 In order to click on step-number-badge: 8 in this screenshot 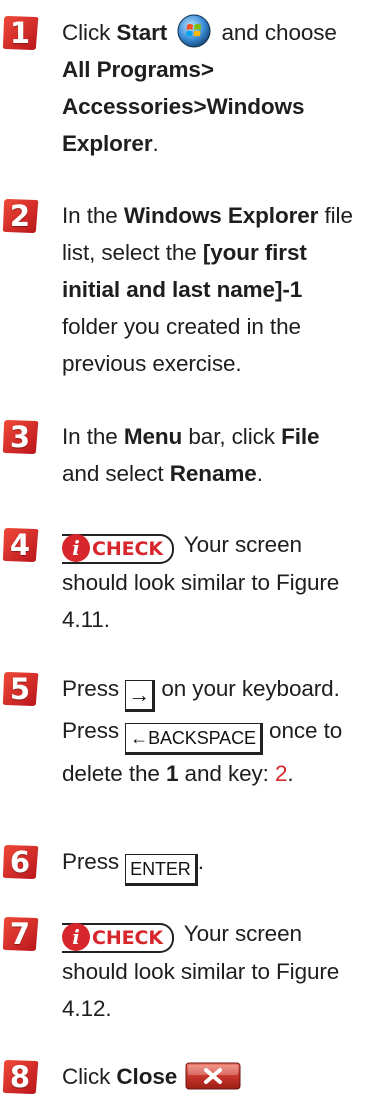, I will do `click(20, 1077)`.